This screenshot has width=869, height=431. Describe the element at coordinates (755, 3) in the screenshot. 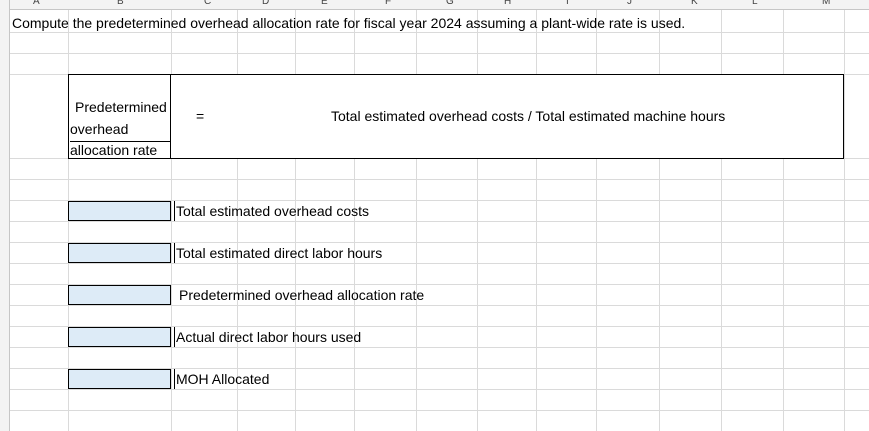

I see `column-header-l: L` at that location.